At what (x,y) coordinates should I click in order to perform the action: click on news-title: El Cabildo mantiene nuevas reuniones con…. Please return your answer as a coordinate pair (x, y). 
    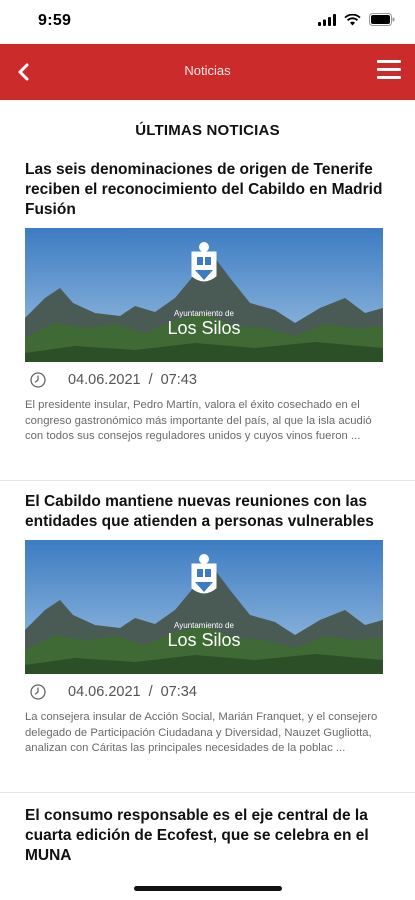
    Looking at the image, I should click on (205, 512).